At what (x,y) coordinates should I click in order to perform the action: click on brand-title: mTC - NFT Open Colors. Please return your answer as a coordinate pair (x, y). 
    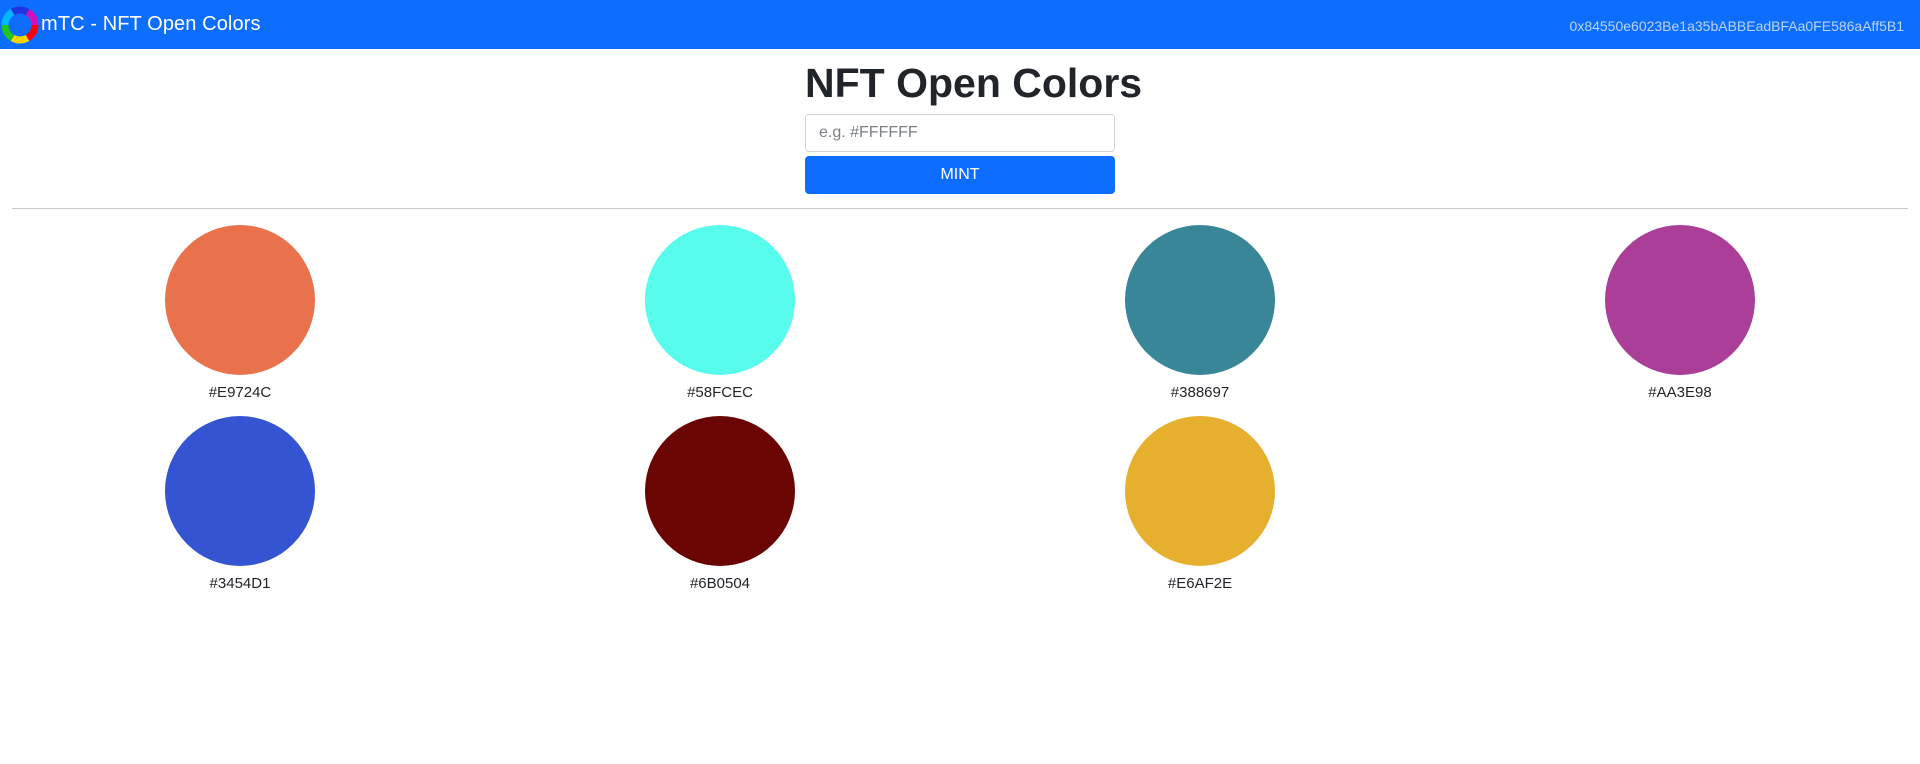
    Looking at the image, I should click on (151, 24).